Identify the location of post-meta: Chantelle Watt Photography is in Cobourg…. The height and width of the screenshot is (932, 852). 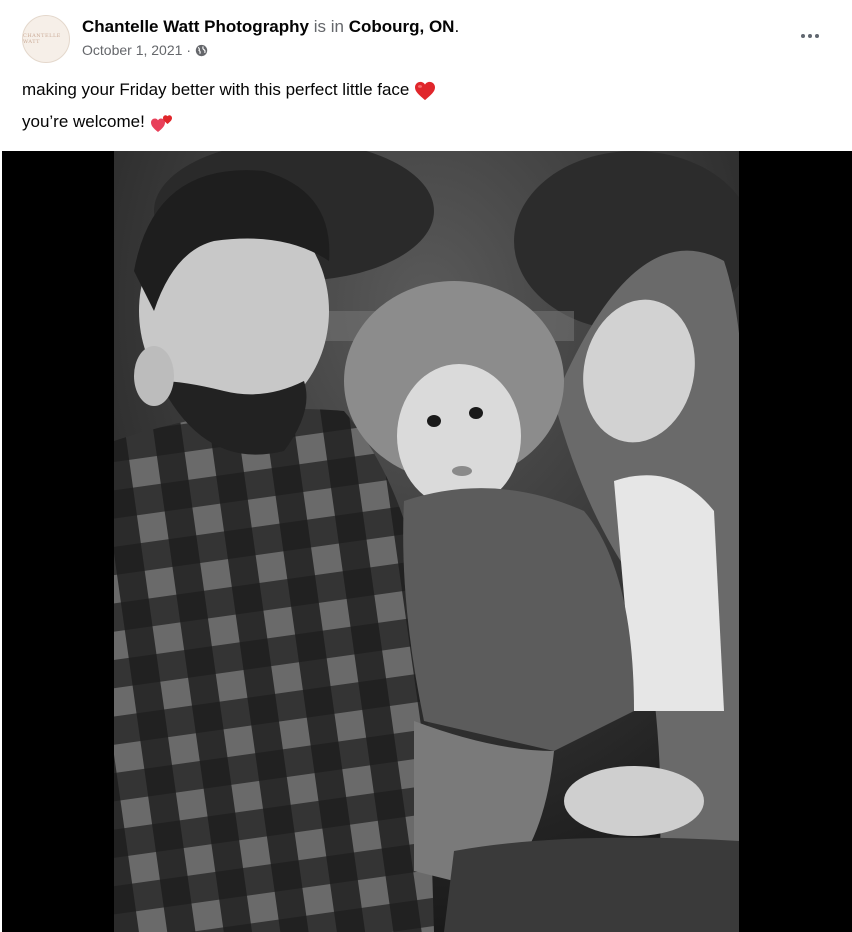
(270, 37).